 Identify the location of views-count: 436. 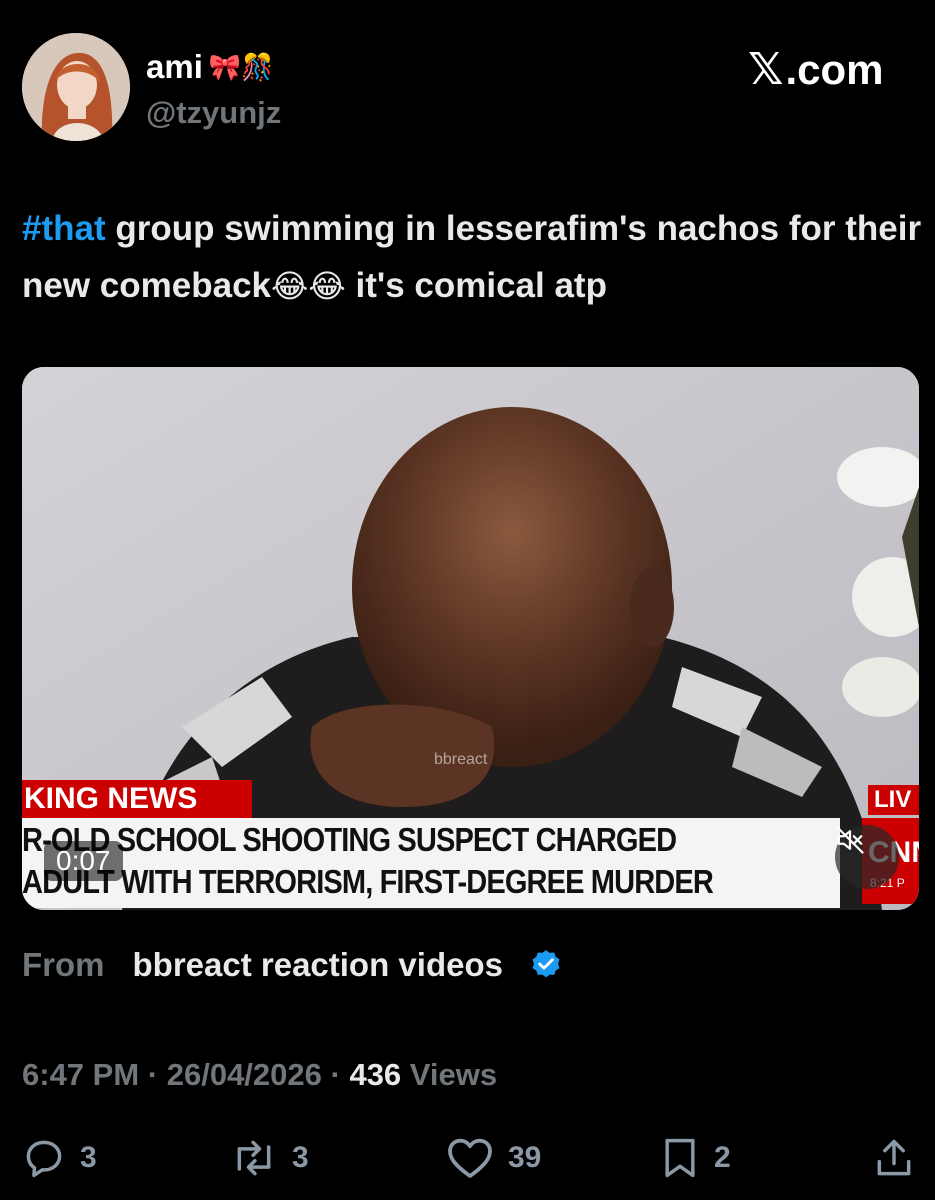
(375, 1074).